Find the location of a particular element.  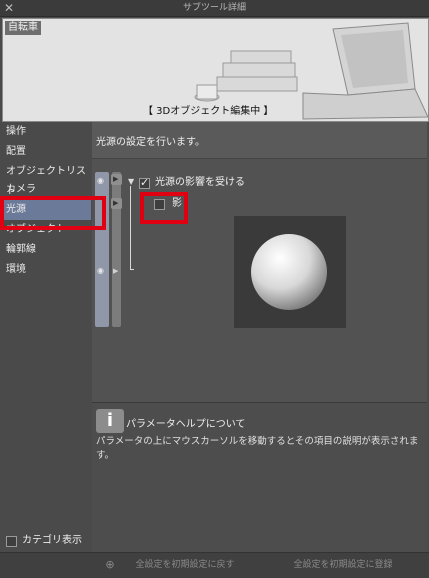

light-affect-checkbox is located at coordinates (144, 182).